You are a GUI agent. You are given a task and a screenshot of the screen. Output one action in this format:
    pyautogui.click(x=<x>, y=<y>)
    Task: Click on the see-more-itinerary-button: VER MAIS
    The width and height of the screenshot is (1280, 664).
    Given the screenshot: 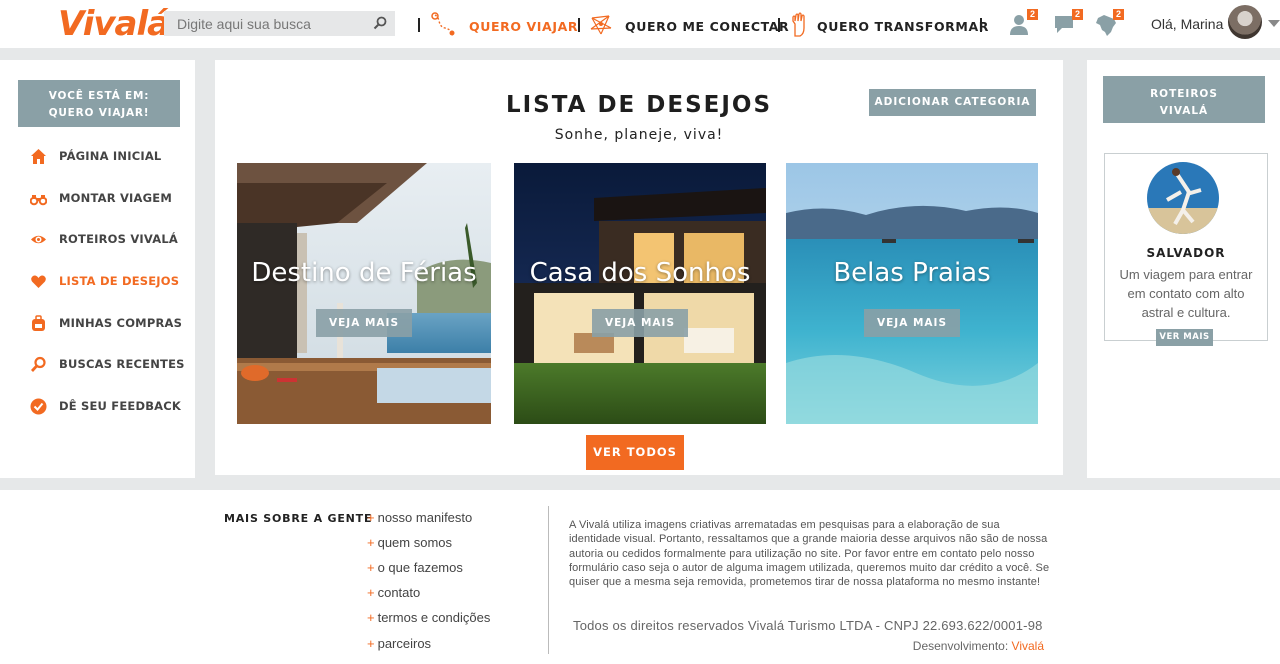 What is the action you would take?
    pyautogui.click(x=1184, y=337)
    